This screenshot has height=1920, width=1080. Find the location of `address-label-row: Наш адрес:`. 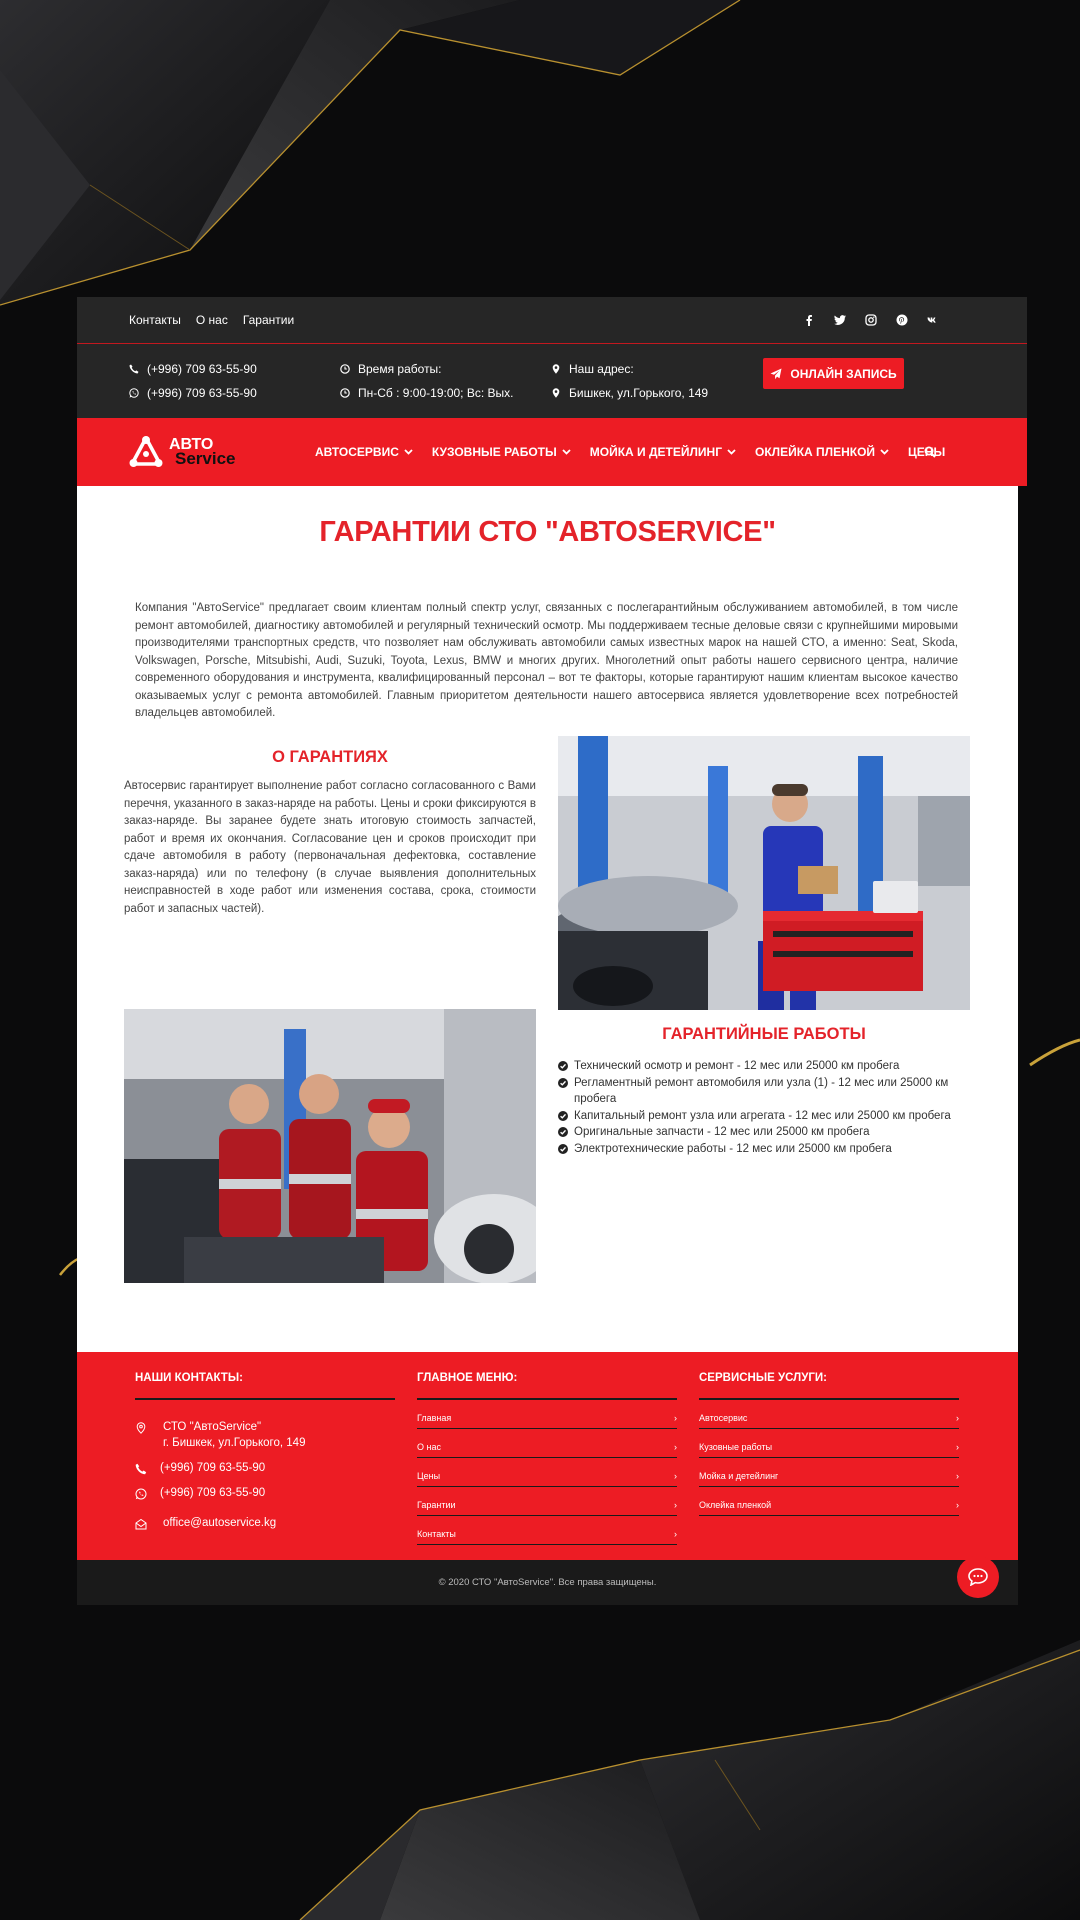

address-label-row: Наш адрес: is located at coordinates (656, 369).